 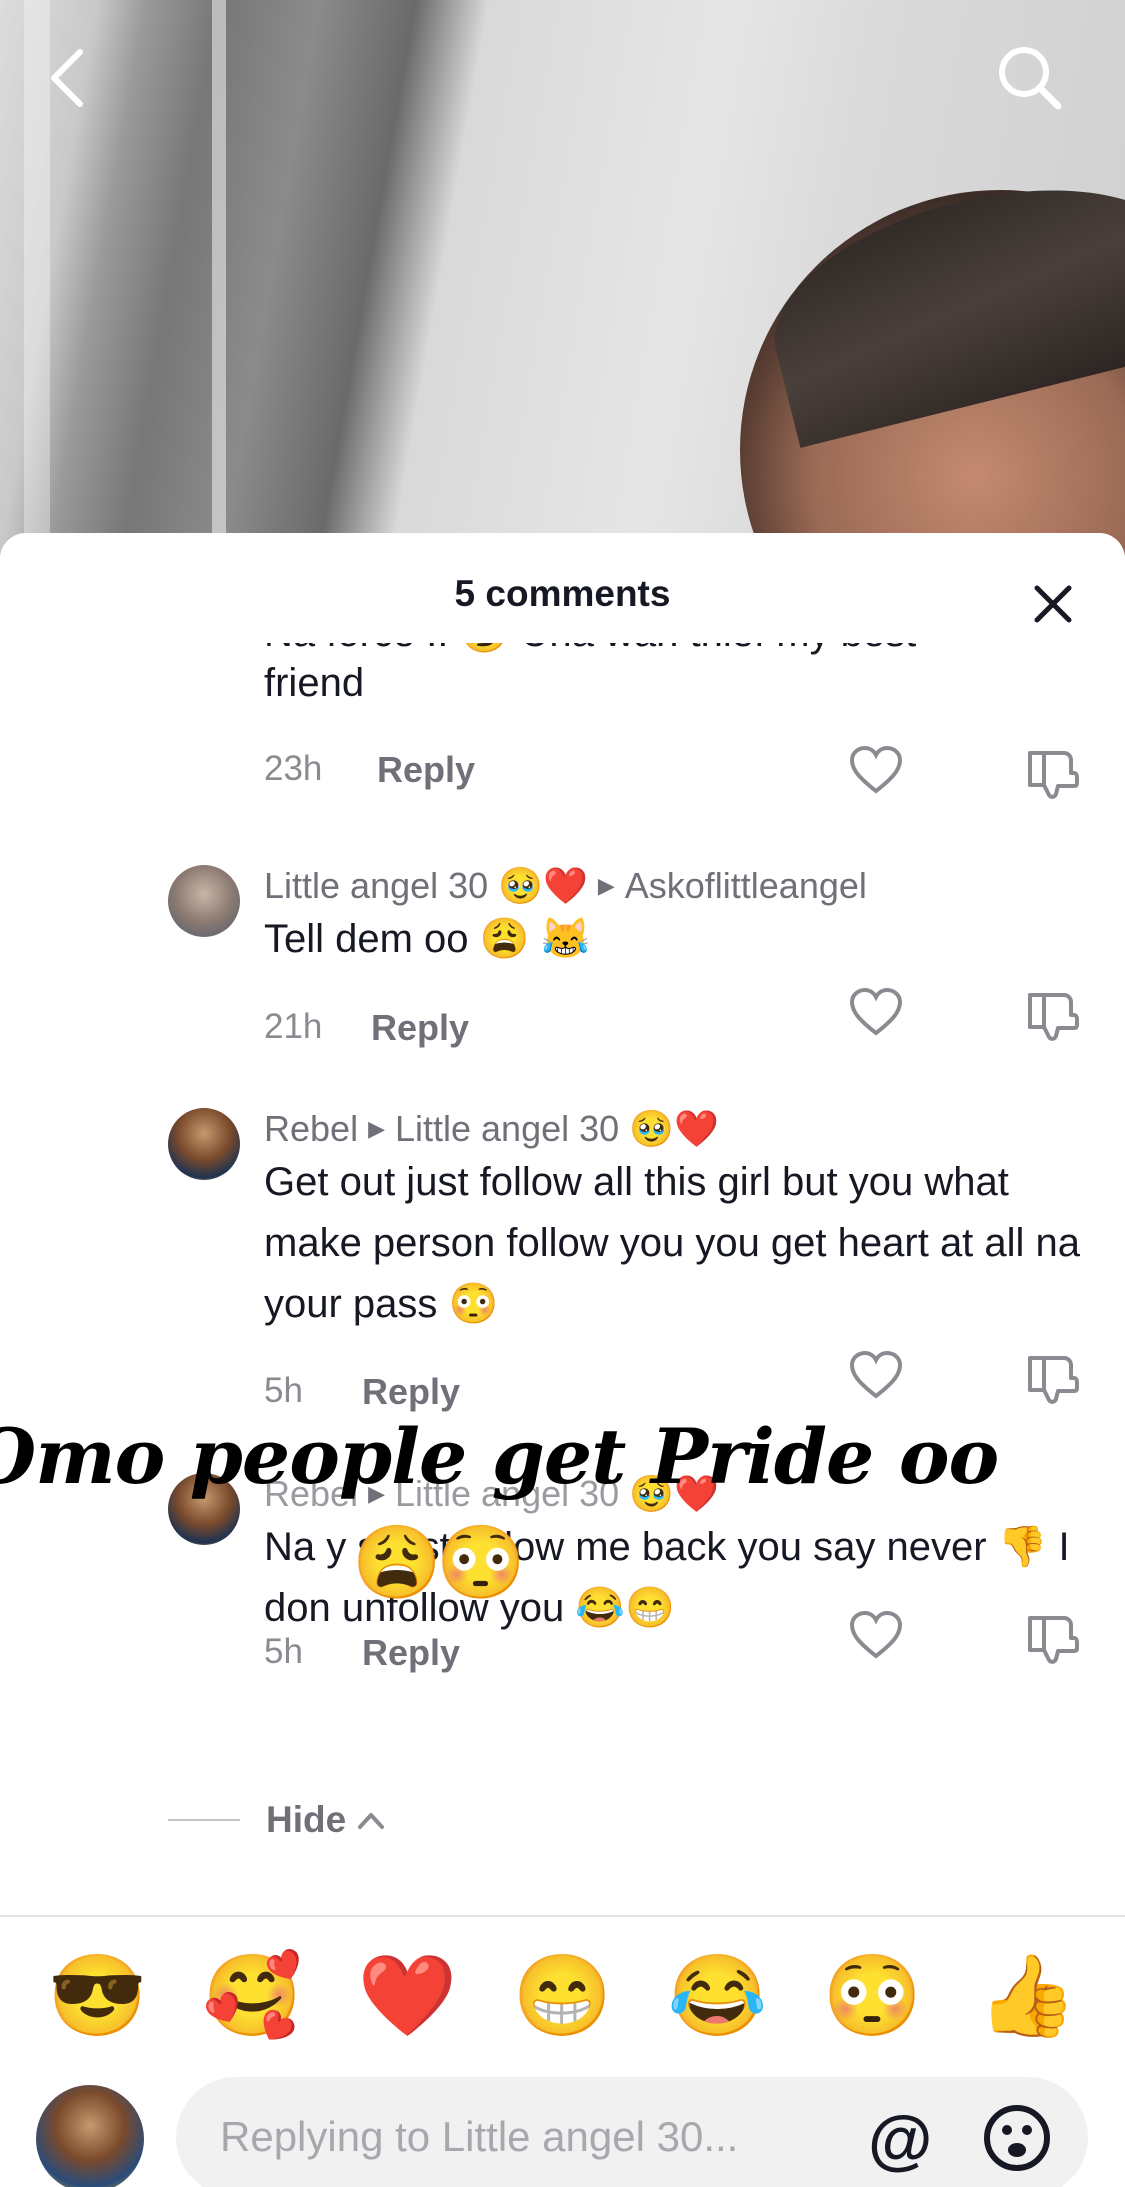 What do you see at coordinates (530, 2137) in the screenshot?
I see `comment-input` at bounding box center [530, 2137].